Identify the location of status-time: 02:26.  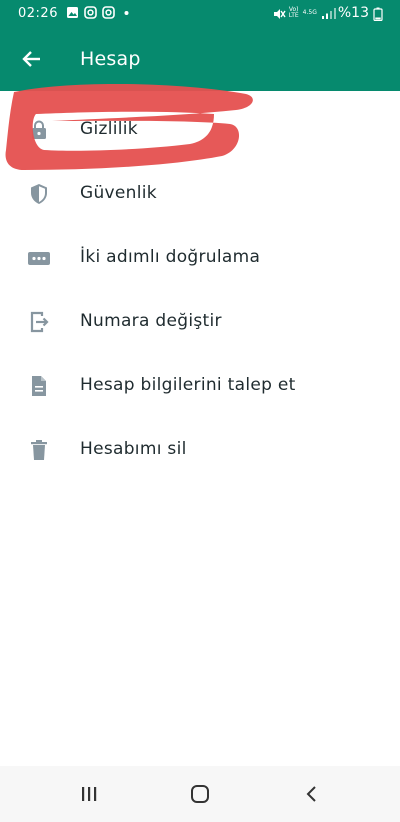
(38, 13).